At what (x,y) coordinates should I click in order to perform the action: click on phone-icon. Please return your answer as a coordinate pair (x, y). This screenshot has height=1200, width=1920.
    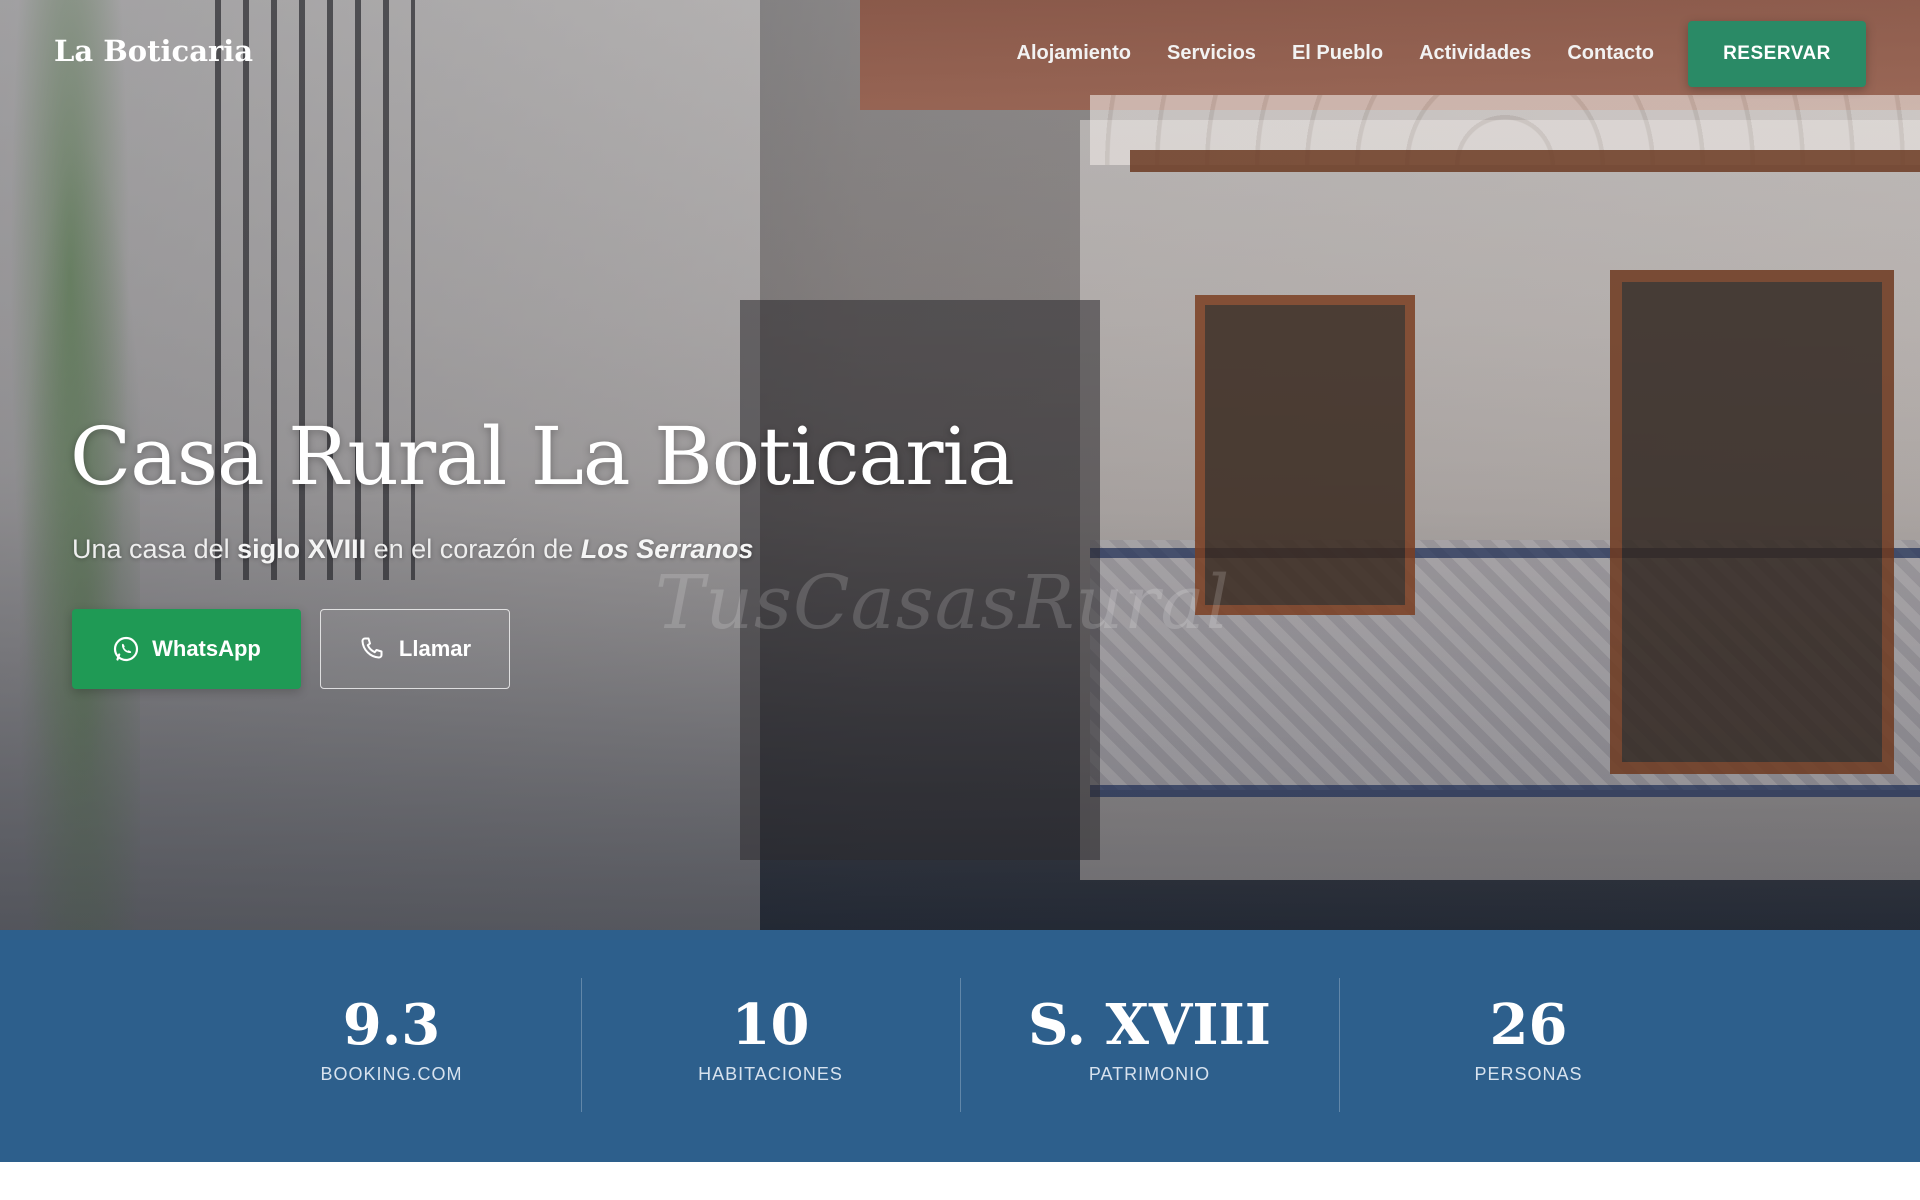
    Looking at the image, I should click on (373, 649).